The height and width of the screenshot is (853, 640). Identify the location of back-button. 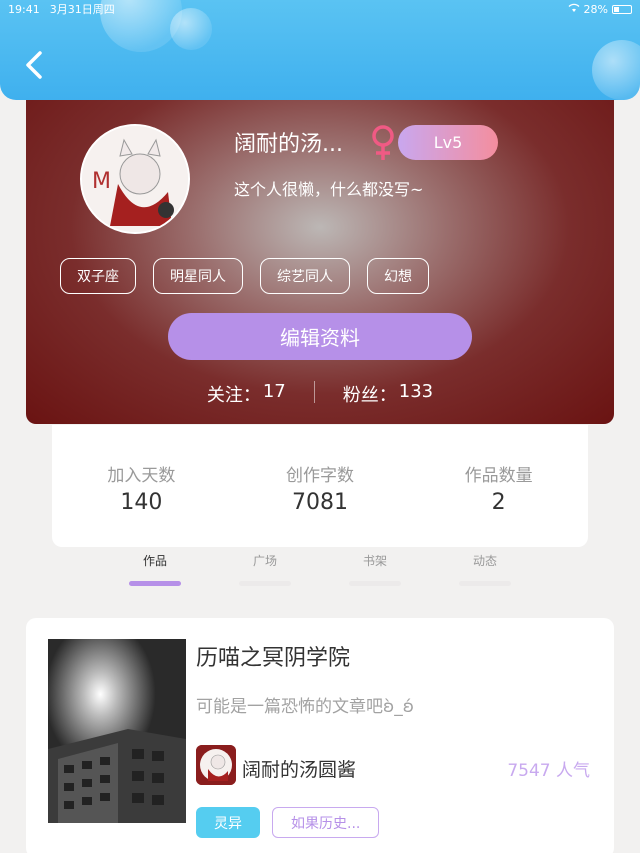
(34, 65).